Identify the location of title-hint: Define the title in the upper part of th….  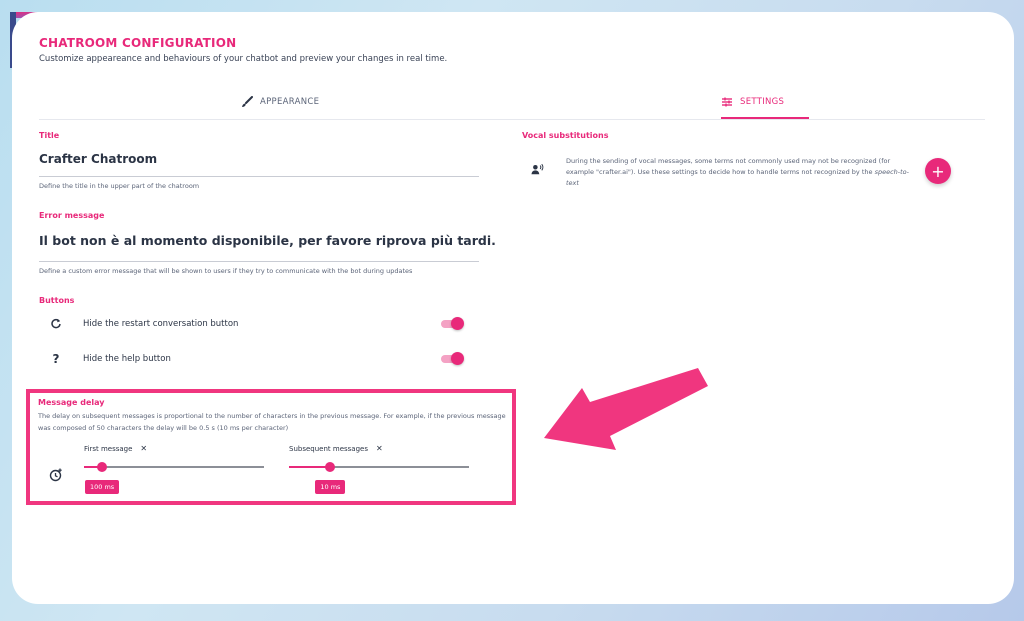
(119, 186).